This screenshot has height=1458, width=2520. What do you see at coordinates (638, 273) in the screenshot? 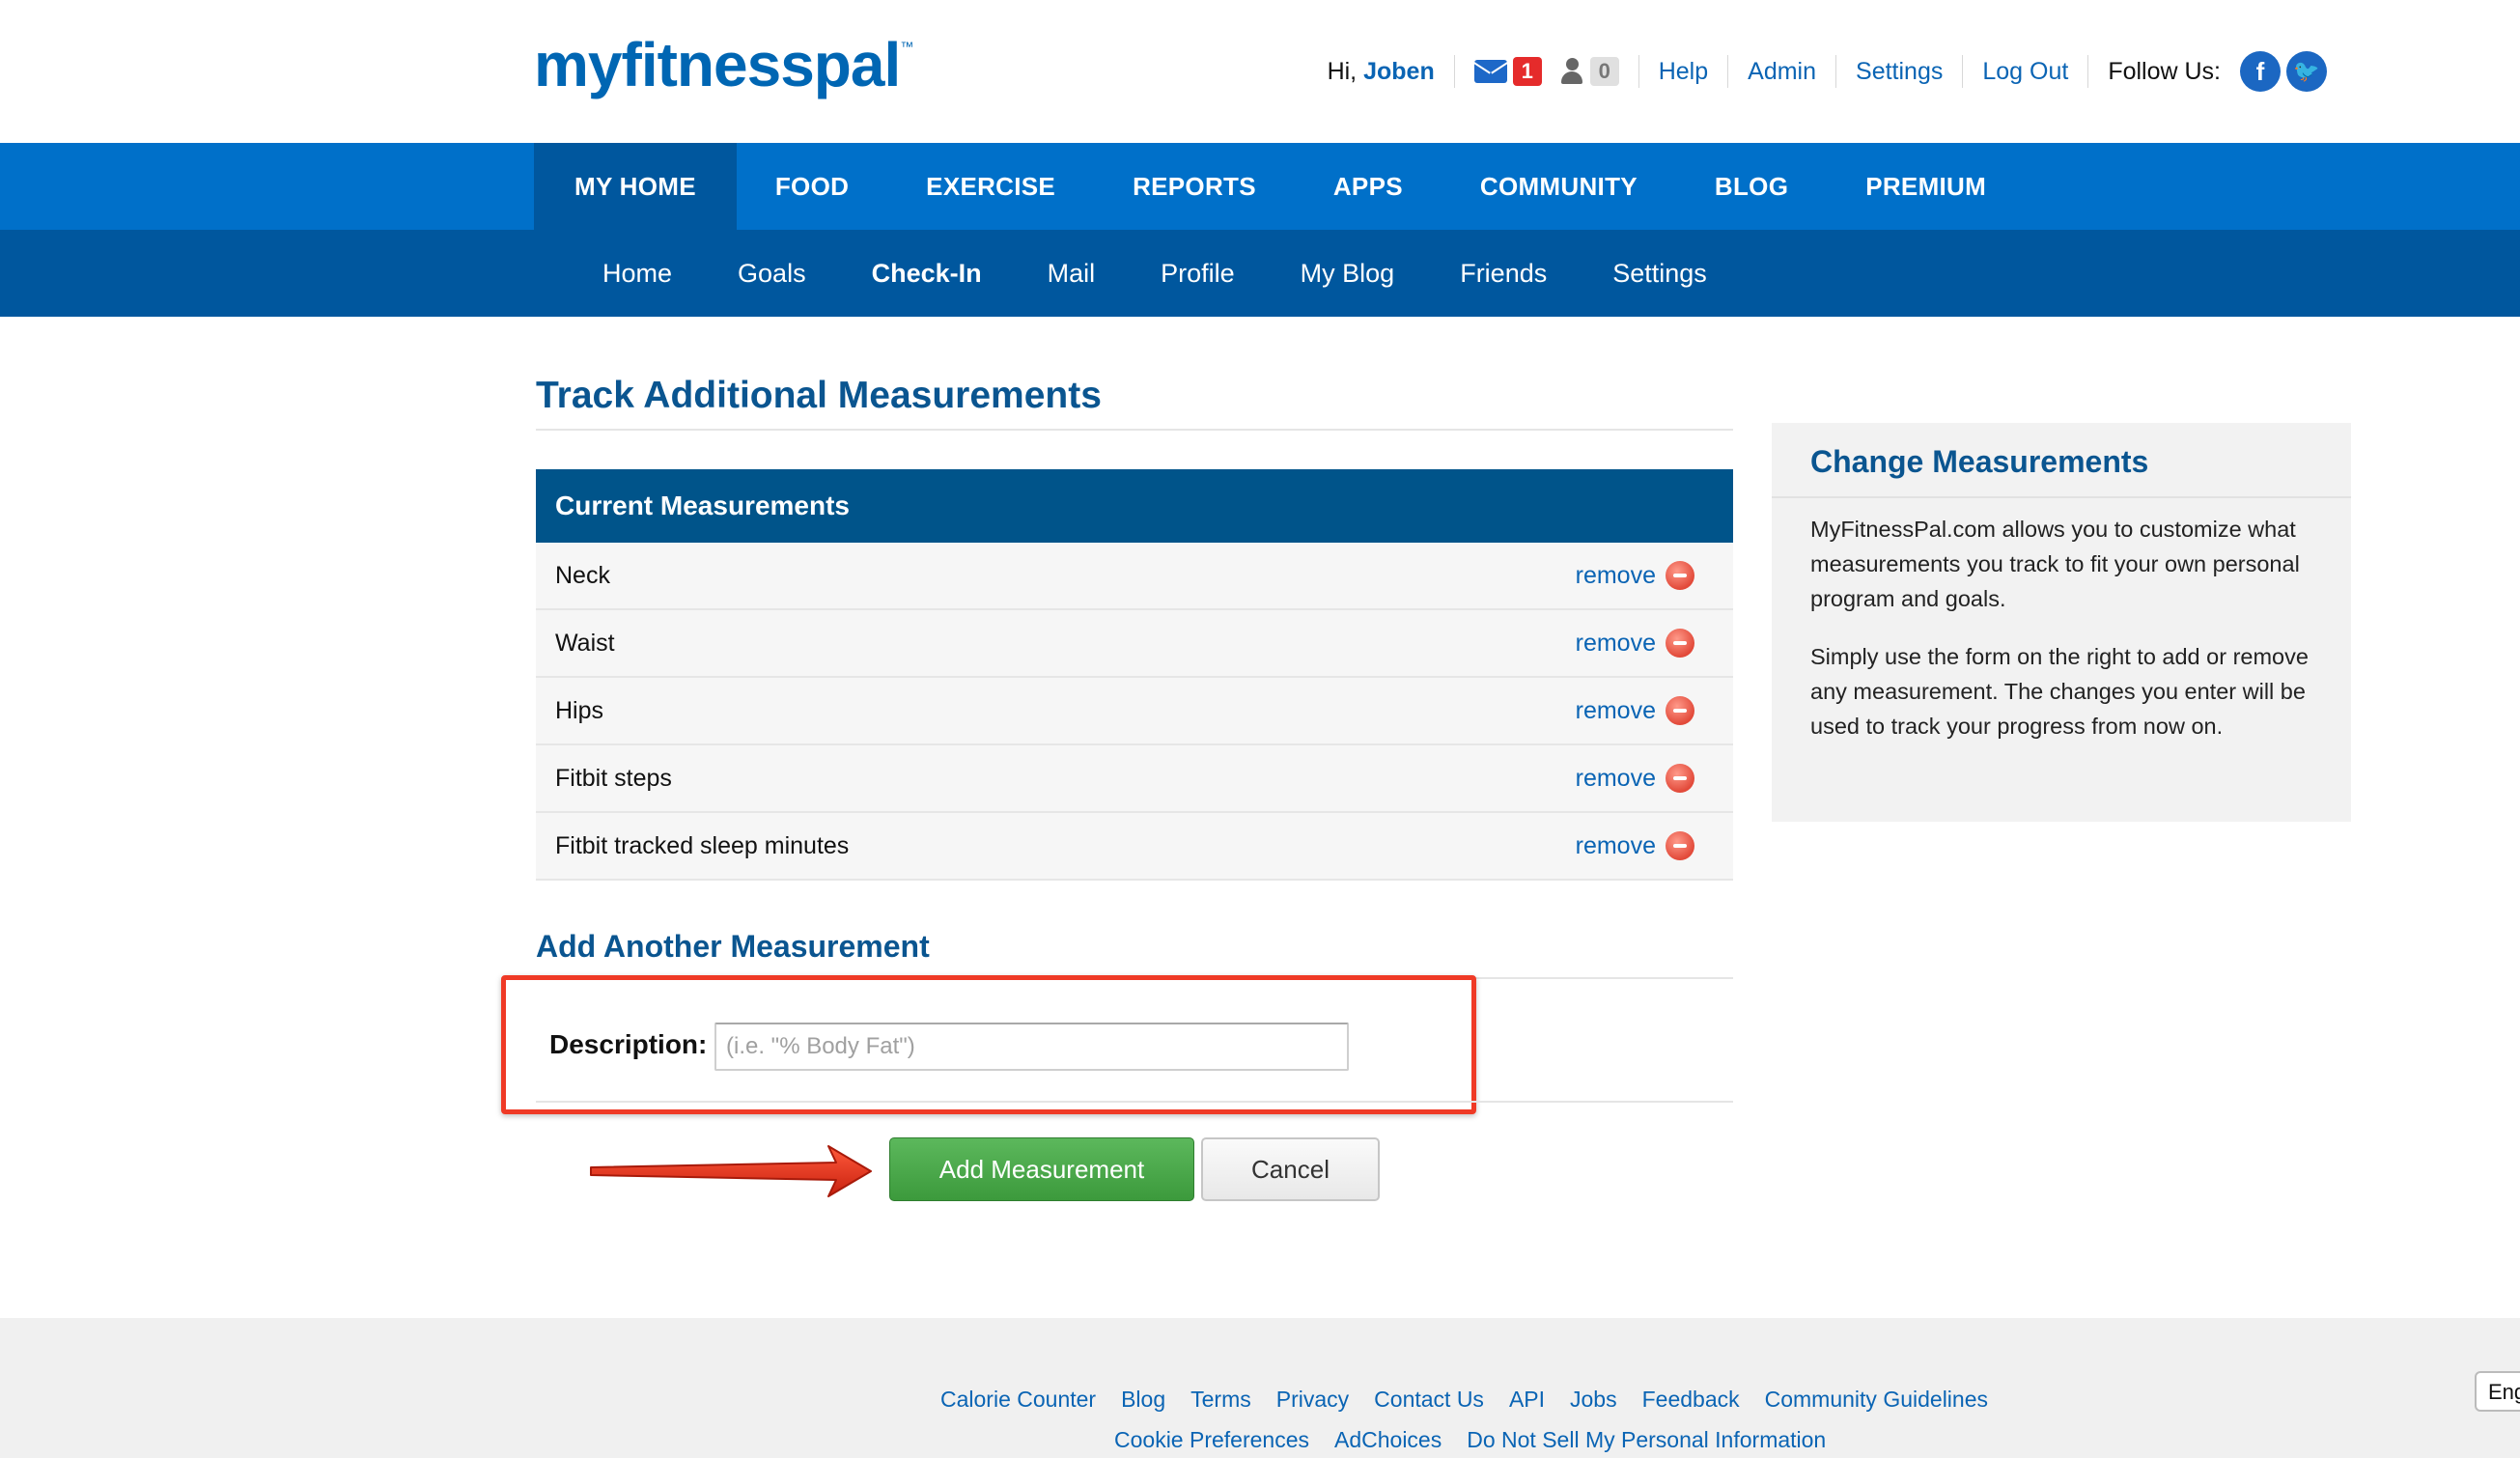
I see `subnav-home: Home` at bounding box center [638, 273].